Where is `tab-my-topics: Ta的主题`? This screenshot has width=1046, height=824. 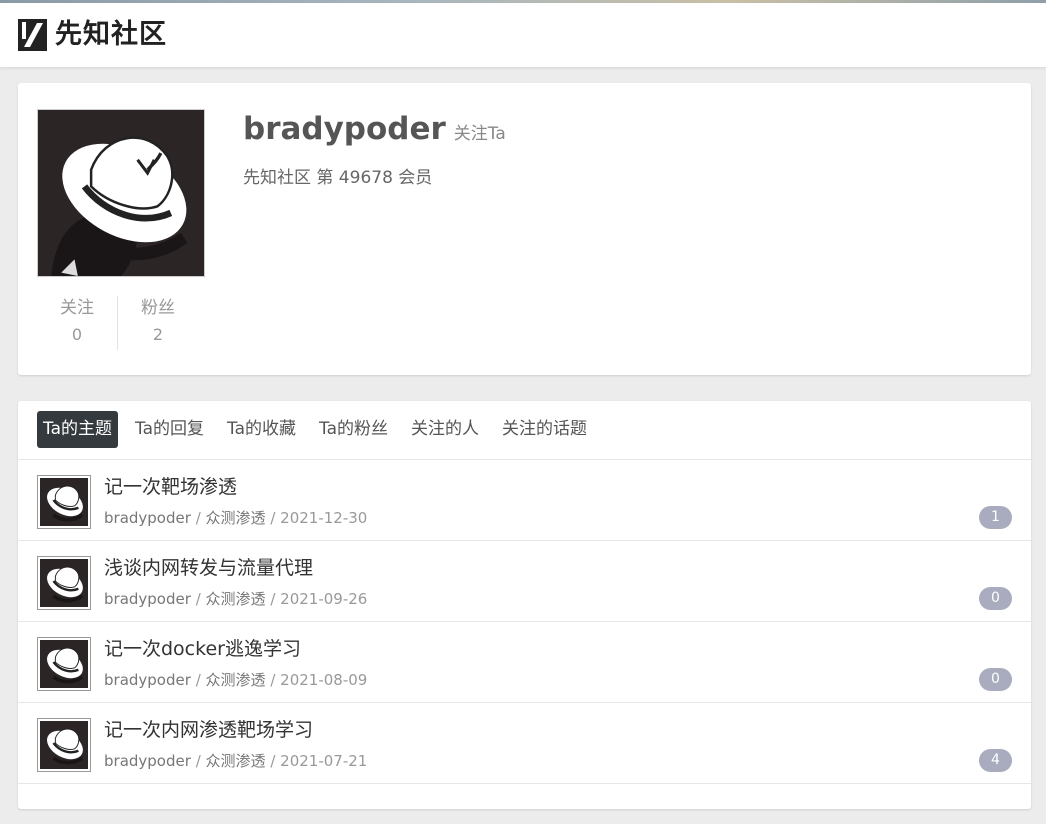
tab-my-topics: Ta的主题 is located at coordinates (77, 429).